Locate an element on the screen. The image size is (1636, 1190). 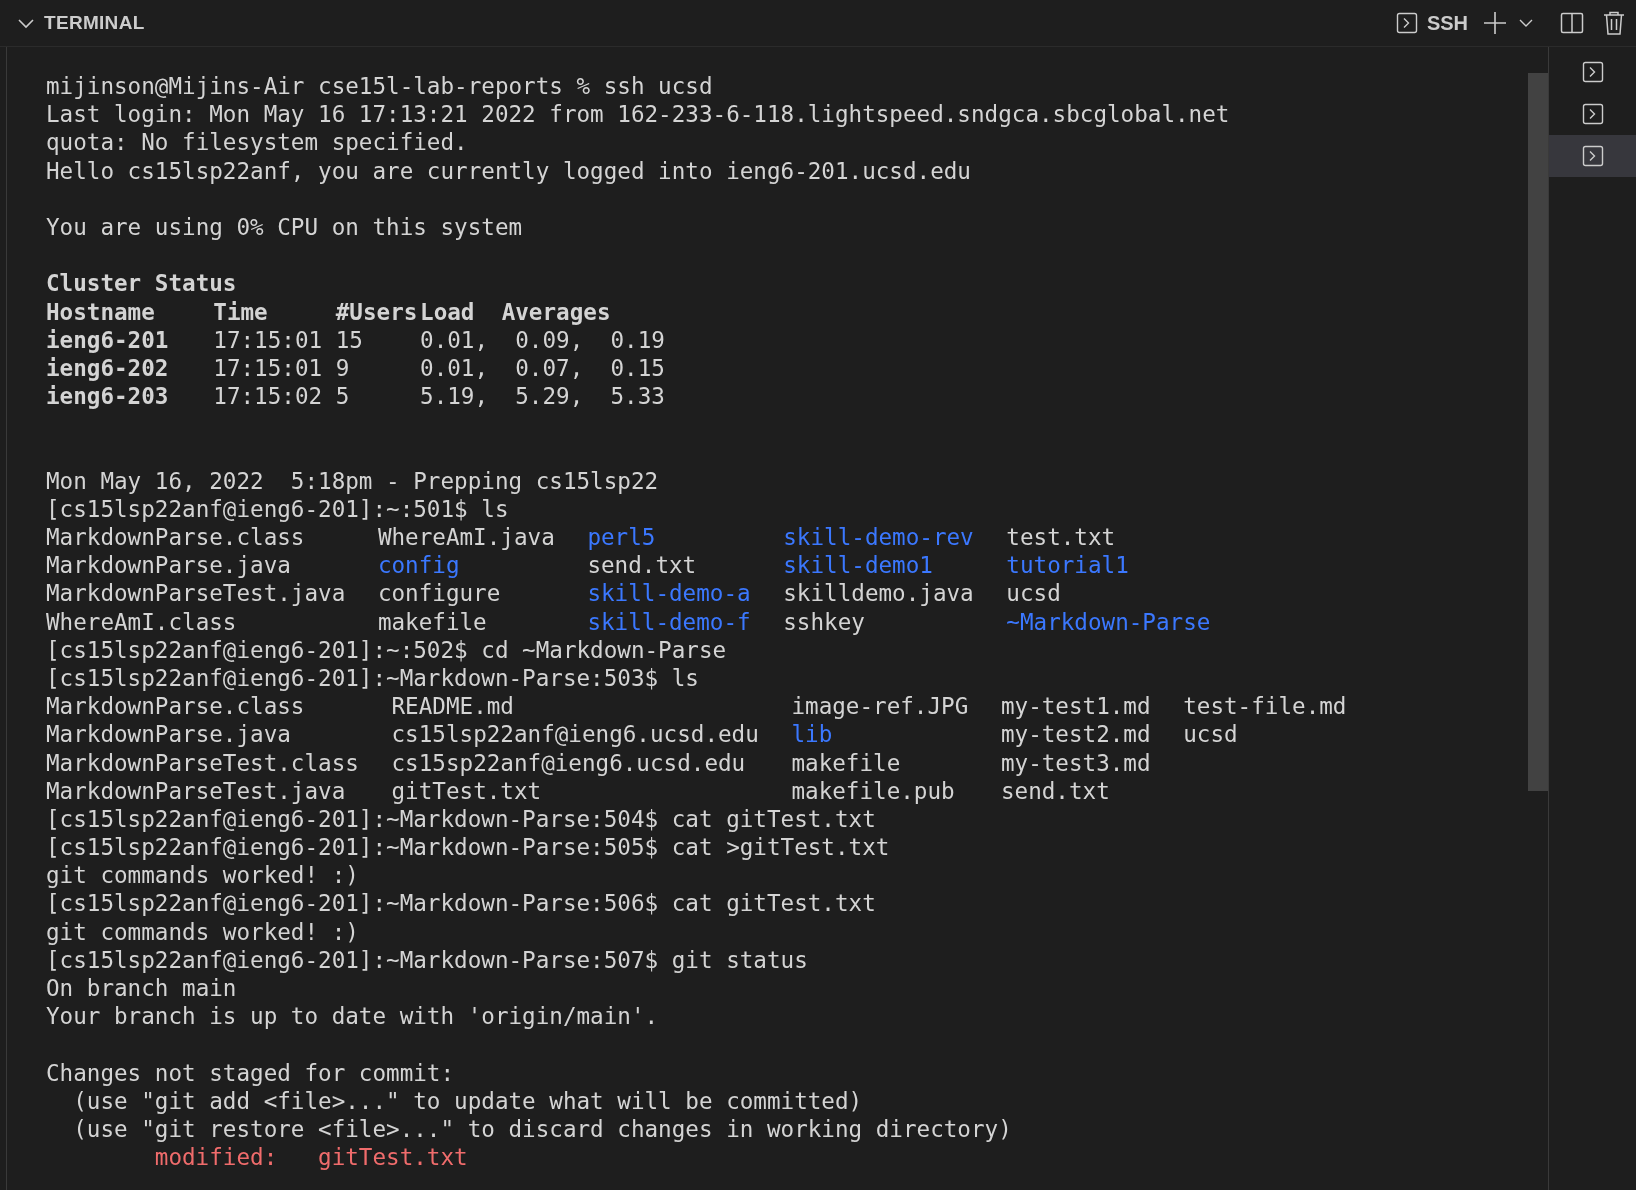
file-name: image-ref.JPG is located at coordinates (880, 706).